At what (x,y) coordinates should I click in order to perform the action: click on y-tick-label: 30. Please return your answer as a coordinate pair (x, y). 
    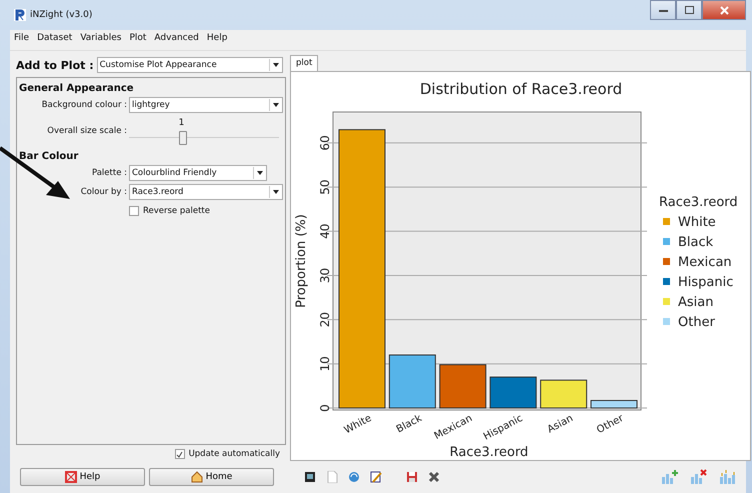
    Looking at the image, I should click on (325, 276).